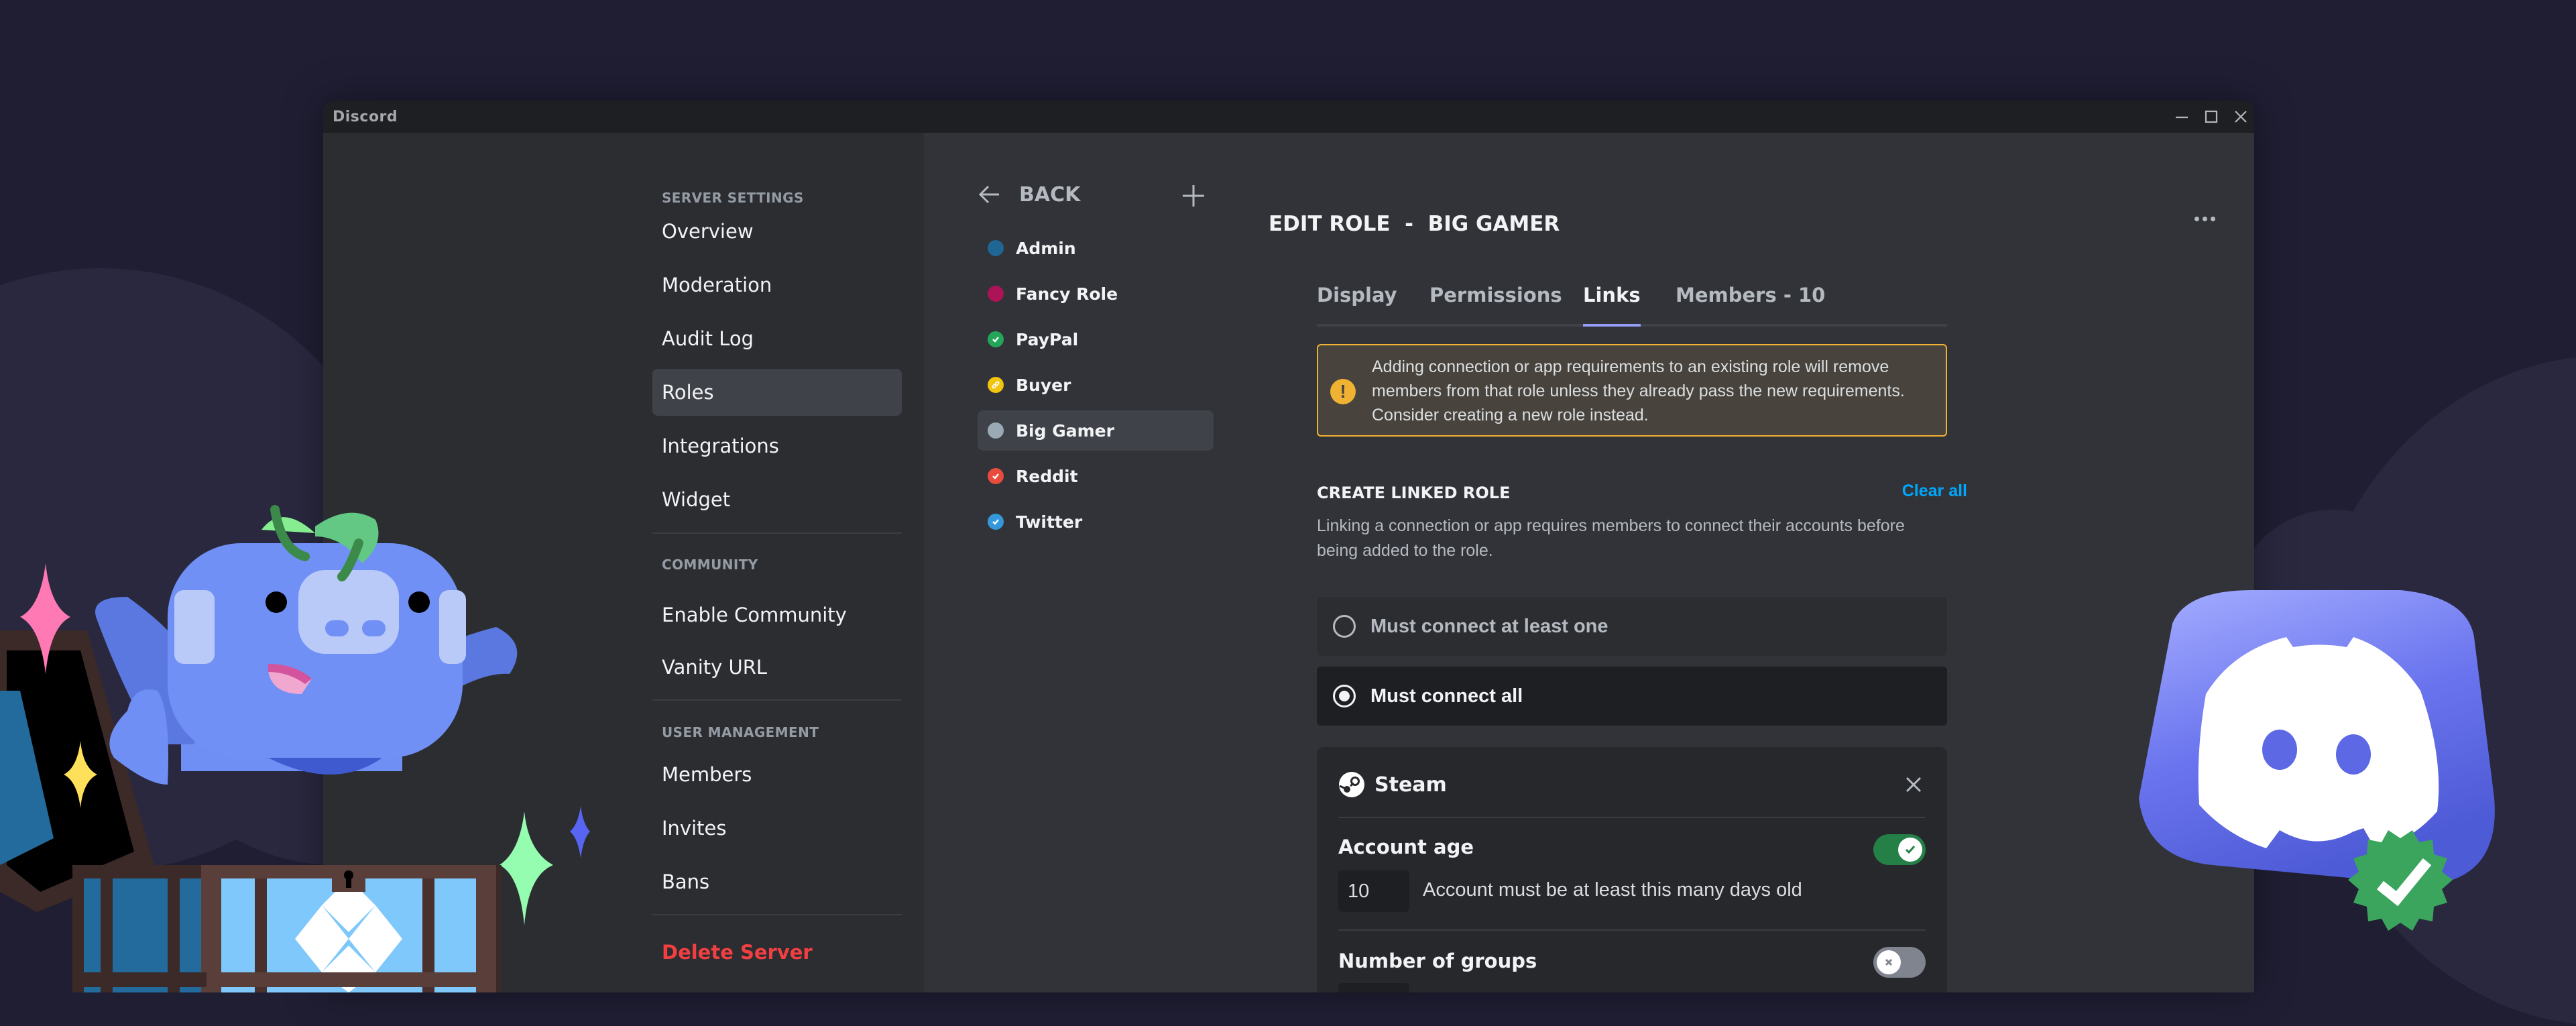  I want to click on radio-label: Must connect all, so click(1446, 696).